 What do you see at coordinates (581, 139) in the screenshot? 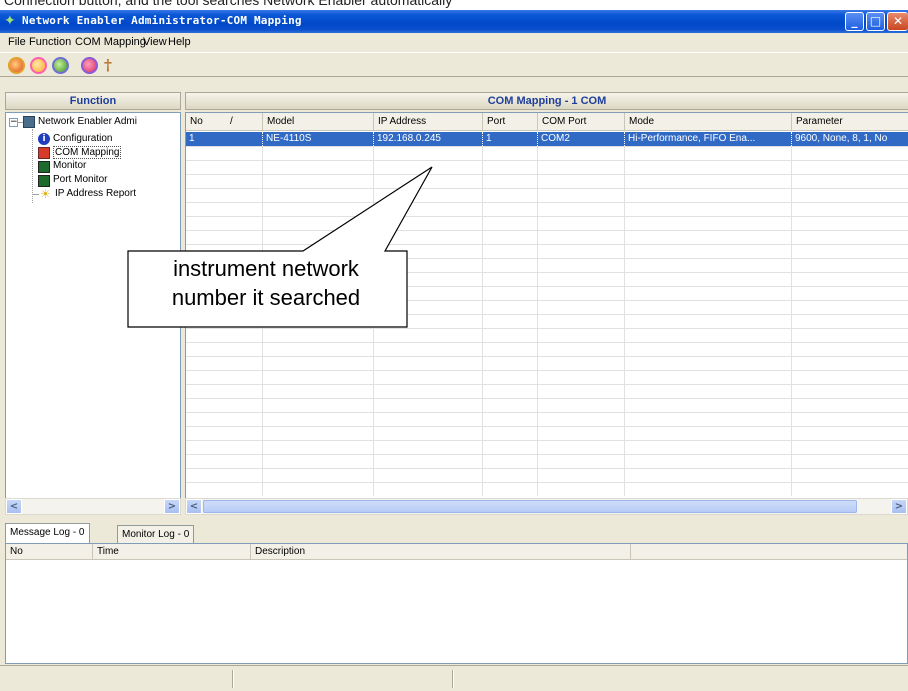
I see `cell-com-port: COM2` at bounding box center [581, 139].